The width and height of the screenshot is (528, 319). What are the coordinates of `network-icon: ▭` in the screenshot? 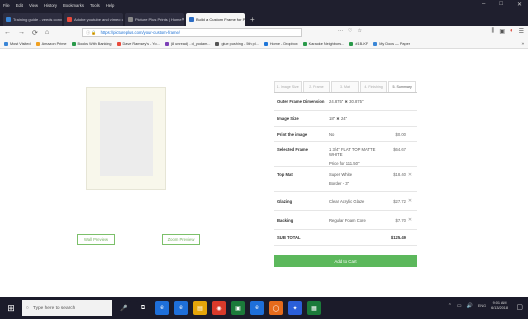 It's located at (459, 306).